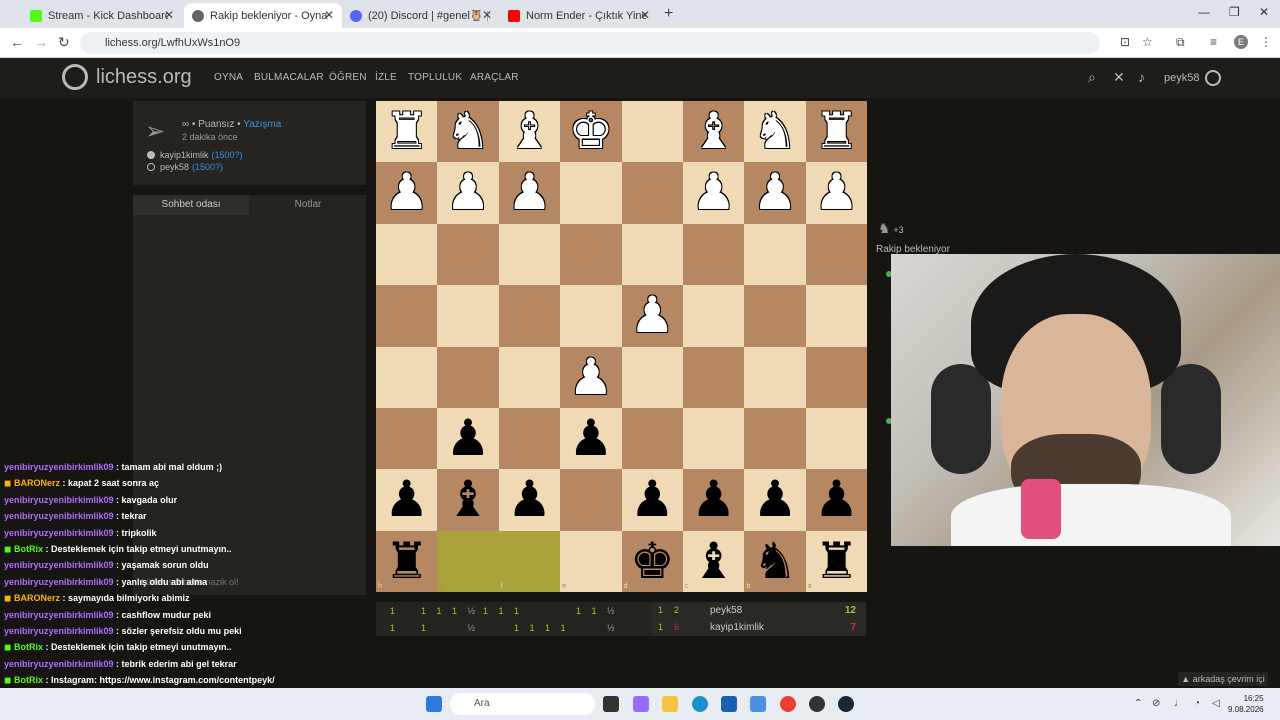 The width and height of the screenshot is (1280, 720). I want to click on nav-learn: ÖĞREN, so click(348, 77).